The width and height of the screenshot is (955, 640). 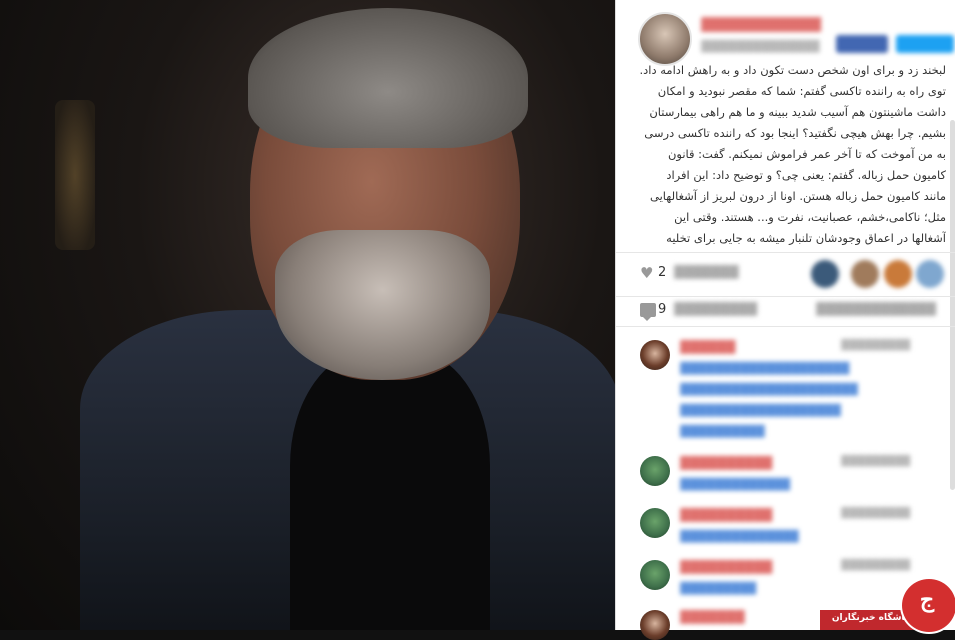 What do you see at coordinates (390, 490) in the screenshot?
I see `photo-tshirt` at bounding box center [390, 490].